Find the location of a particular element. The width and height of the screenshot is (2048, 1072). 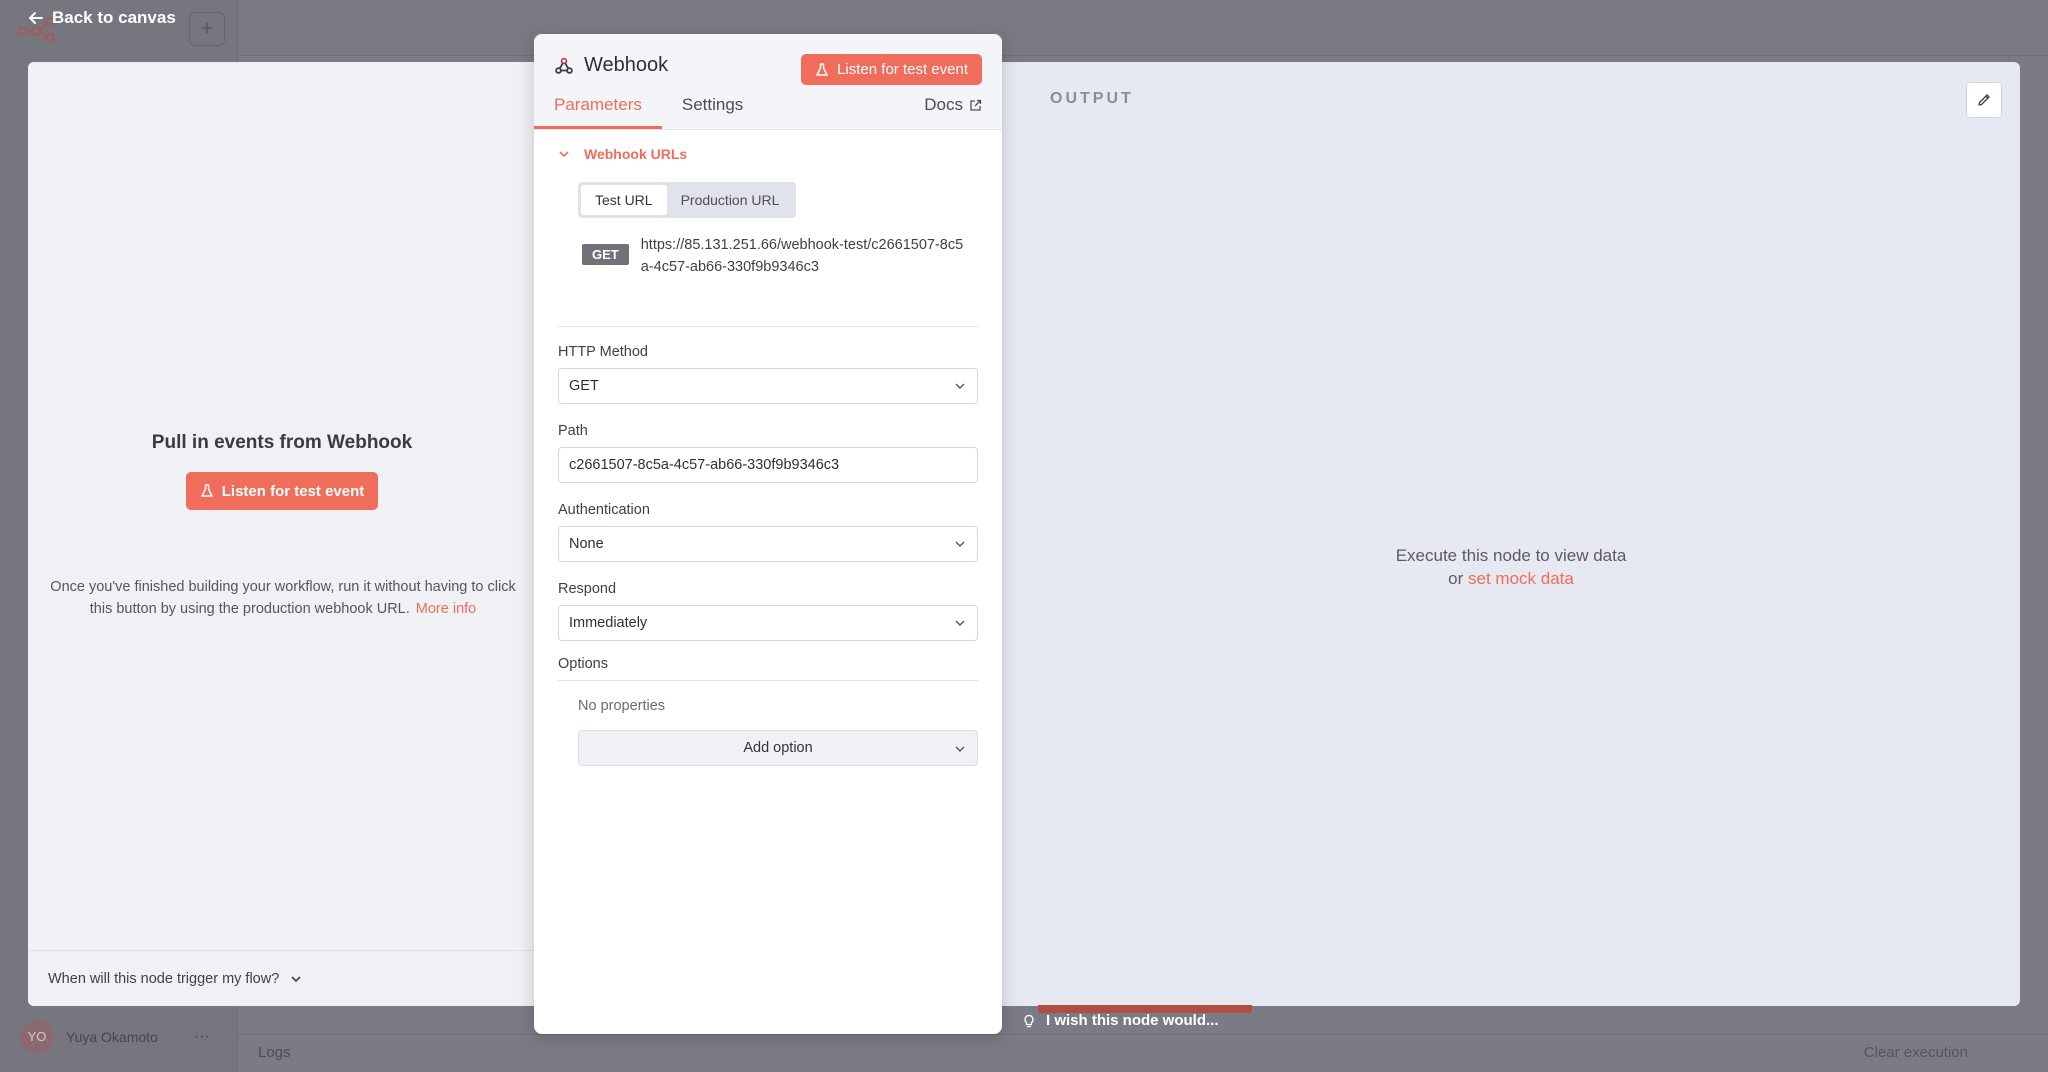

path-value: c2661507-8c5a-4c57-ab66-330f9b9346c3 is located at coordinates (704, 465).